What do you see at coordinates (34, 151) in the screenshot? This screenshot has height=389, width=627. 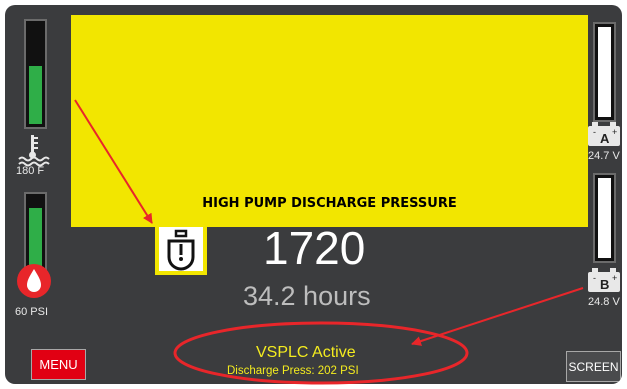 I see `coolant-temp-icon` at bounding box center [34, 151].